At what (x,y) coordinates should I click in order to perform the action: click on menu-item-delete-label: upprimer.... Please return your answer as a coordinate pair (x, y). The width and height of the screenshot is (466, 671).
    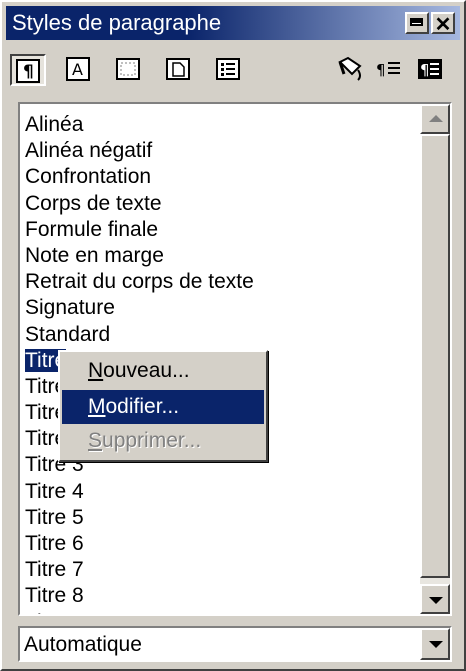
    Looking at the image, I should click on (152, 440).